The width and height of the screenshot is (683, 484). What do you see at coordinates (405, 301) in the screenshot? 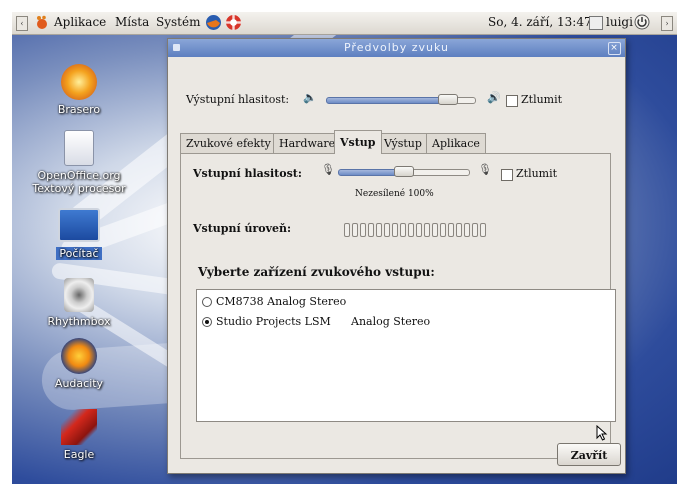
I see `list-item: CM8738 Analog Stereo` at bounding box center [405, 301].